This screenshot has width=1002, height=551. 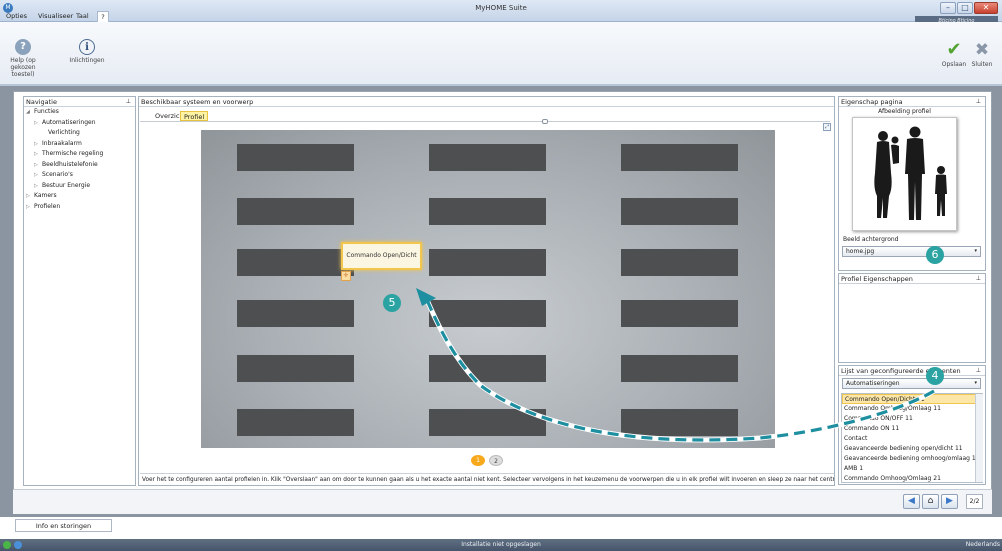 What do you see at coordinates (63, 525) in the screenshot?
I see `info-and-faults-tab: Info en storingen` at bounding box center [63, 525].